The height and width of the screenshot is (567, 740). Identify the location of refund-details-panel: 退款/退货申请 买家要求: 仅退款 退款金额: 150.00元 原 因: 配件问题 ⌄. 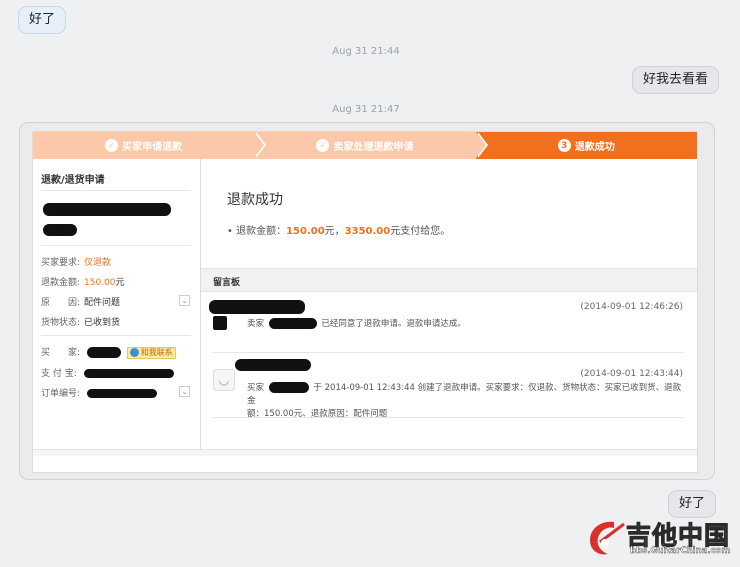
(117, 304).